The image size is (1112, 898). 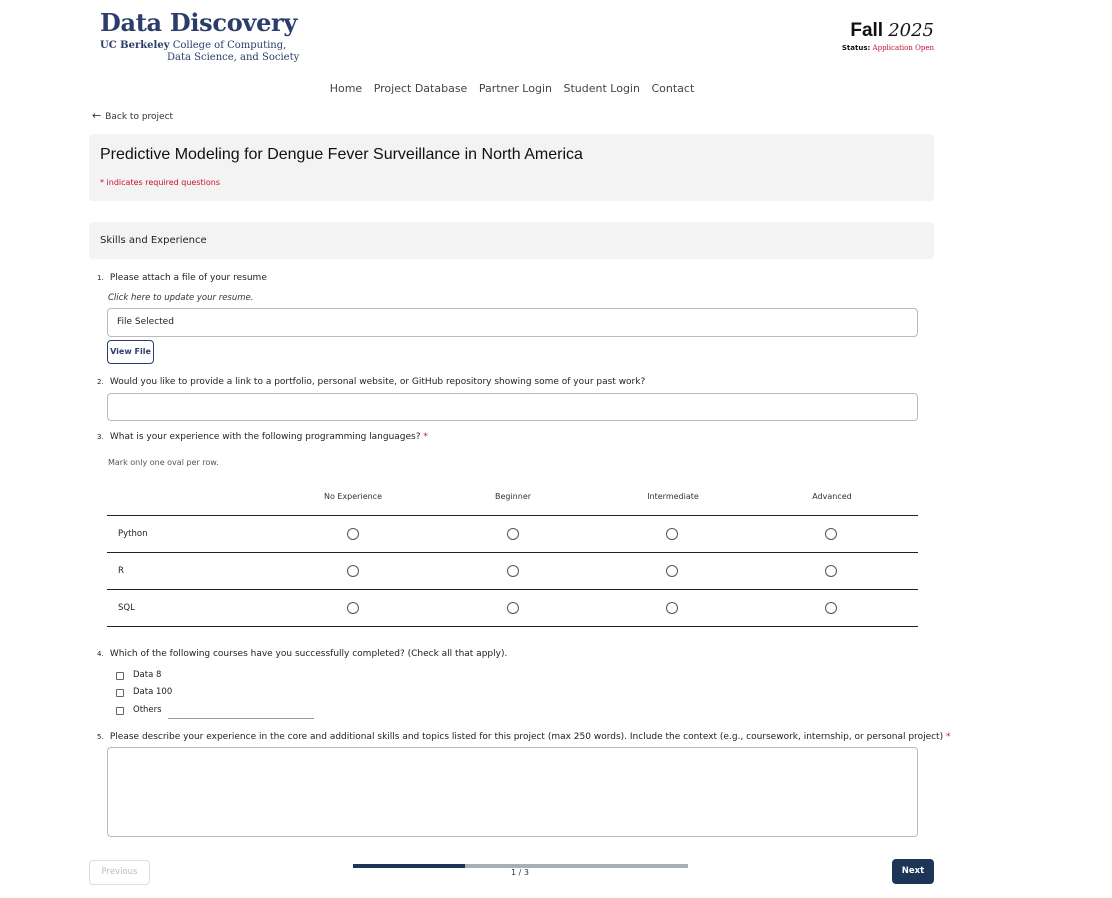 What do you see at coordinates (520, 872) in the screenshot?
I see `progress-text: 1 / 3` at bounding box center [520, 872].